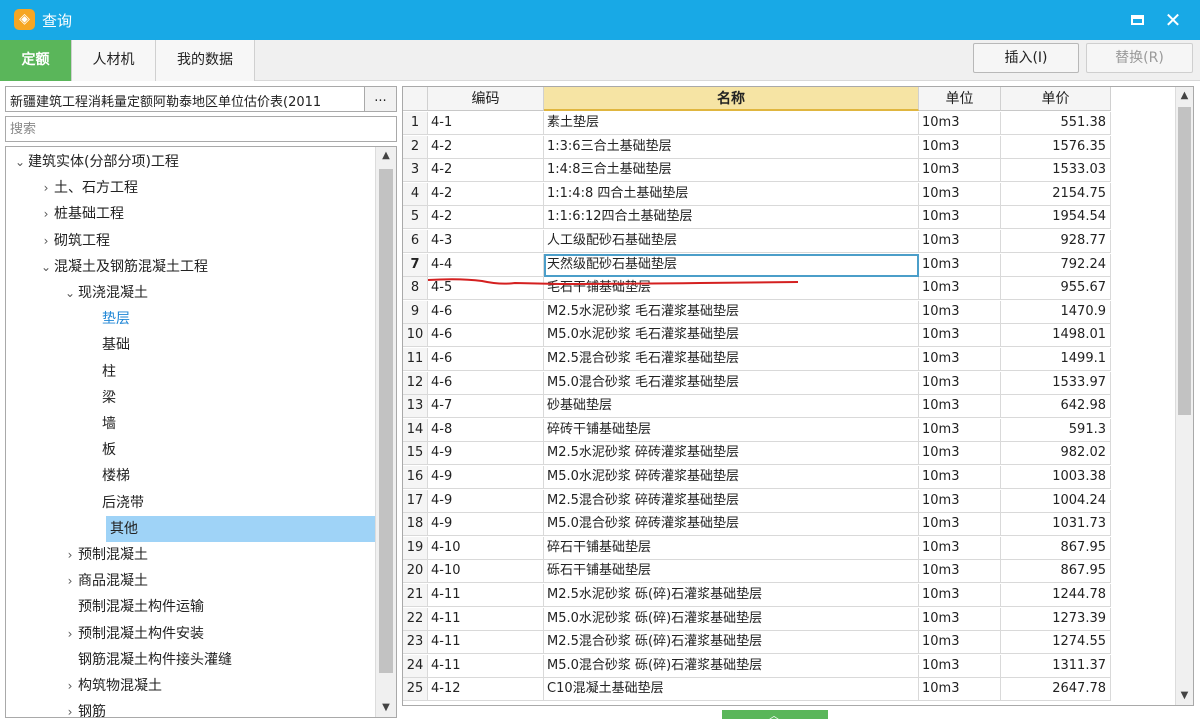 This screenshot has height=725, width=1200. What do you see at coordinates (731, 194) in the screenshot?
I see `table-cell: 1:1:4:8 四合土基础垫层` at bounding box center [731, 194].